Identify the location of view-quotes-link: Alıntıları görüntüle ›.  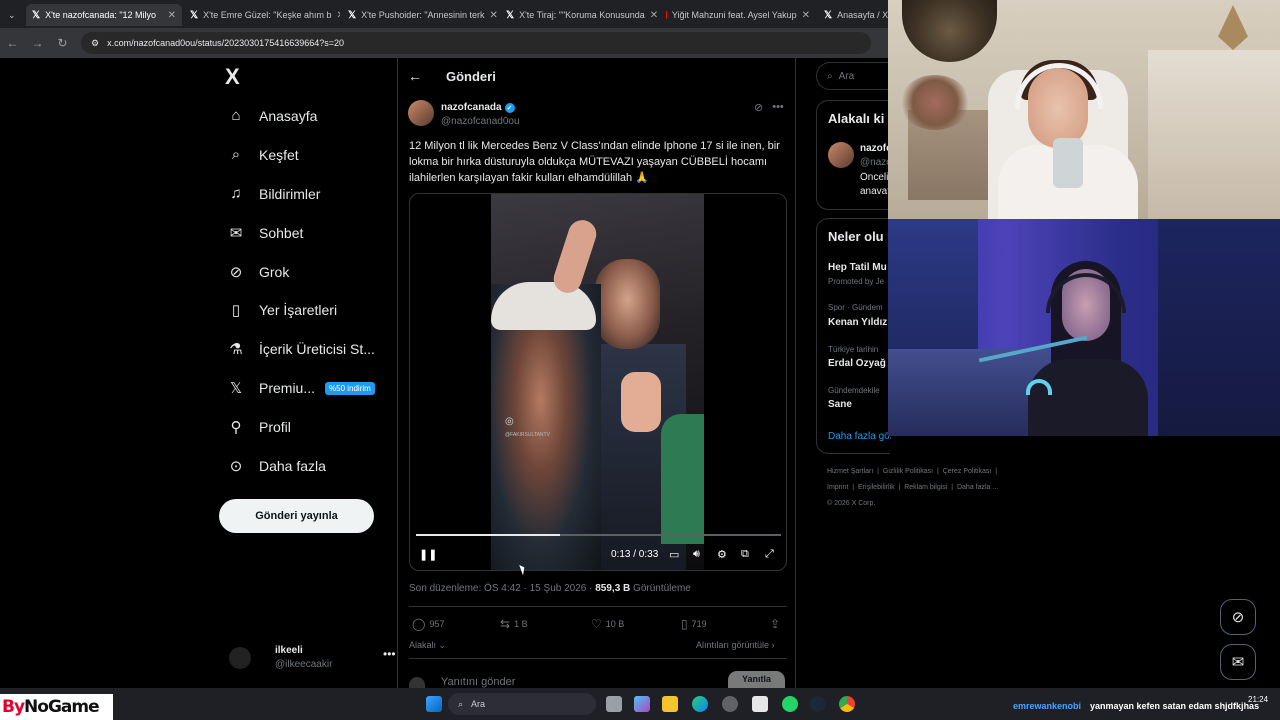
(735, 645).